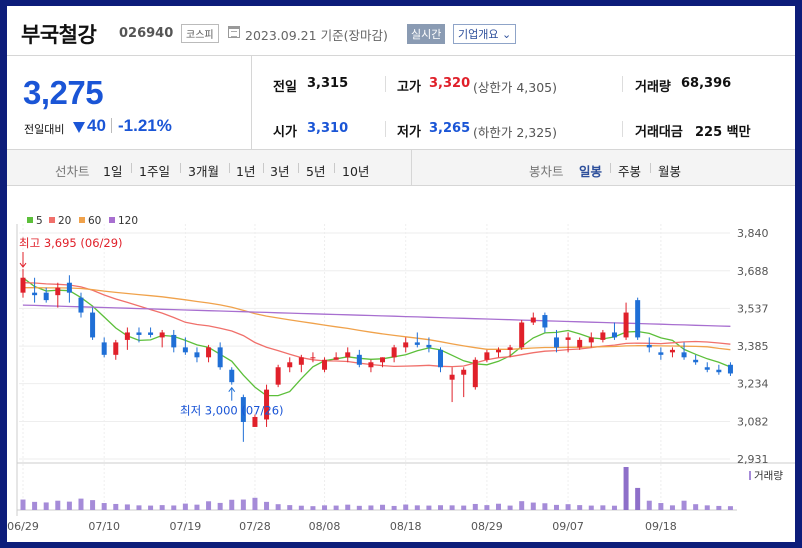  What do you see at coordinates (59, 34) in the screenshot?
I see `stock-name: 부국철강` at bounding box center [59, 34].